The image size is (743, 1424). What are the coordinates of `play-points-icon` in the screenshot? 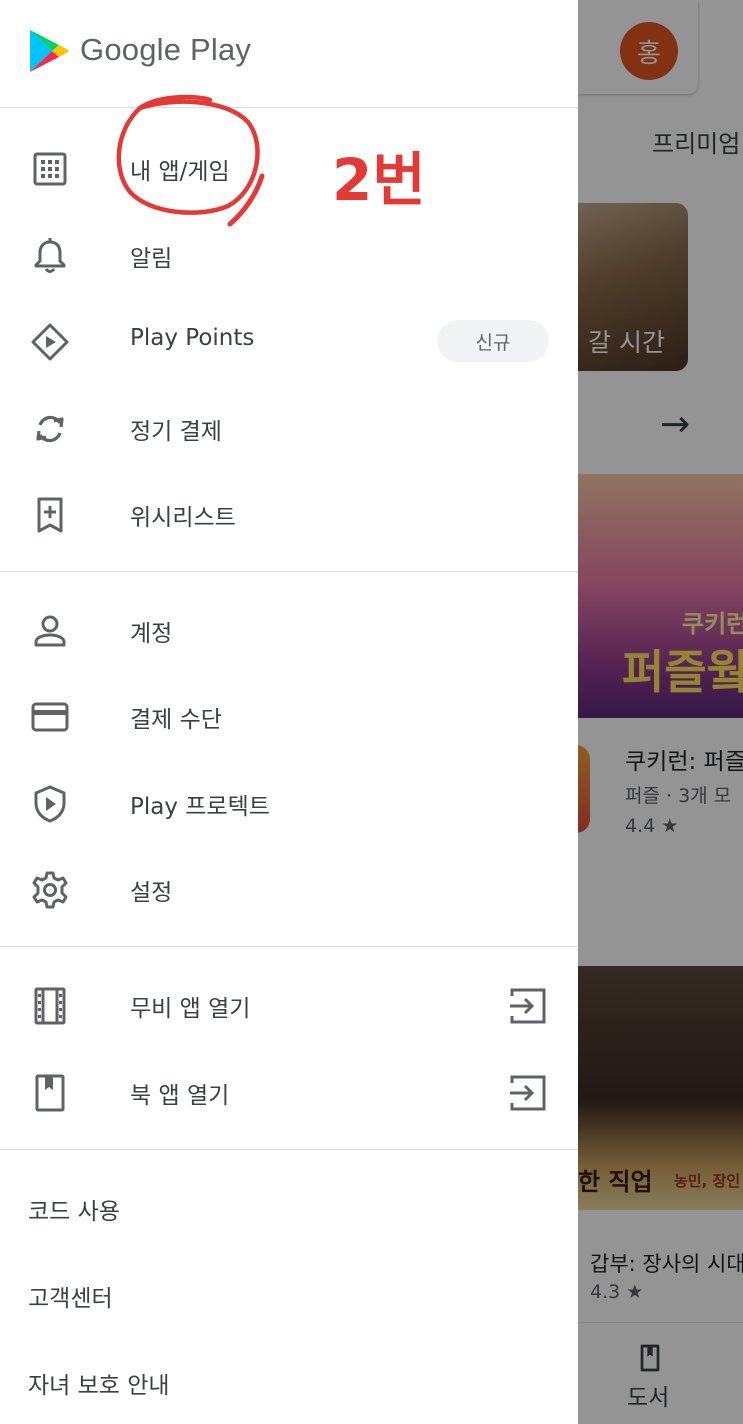 It's located at (50, 342).